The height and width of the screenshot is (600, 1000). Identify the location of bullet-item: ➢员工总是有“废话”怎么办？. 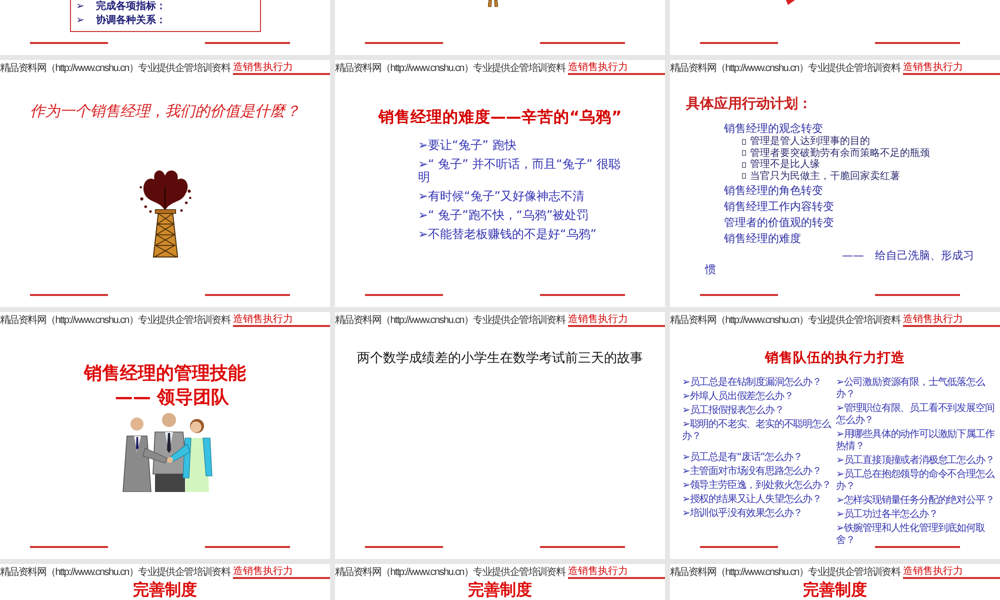
(743, 458).